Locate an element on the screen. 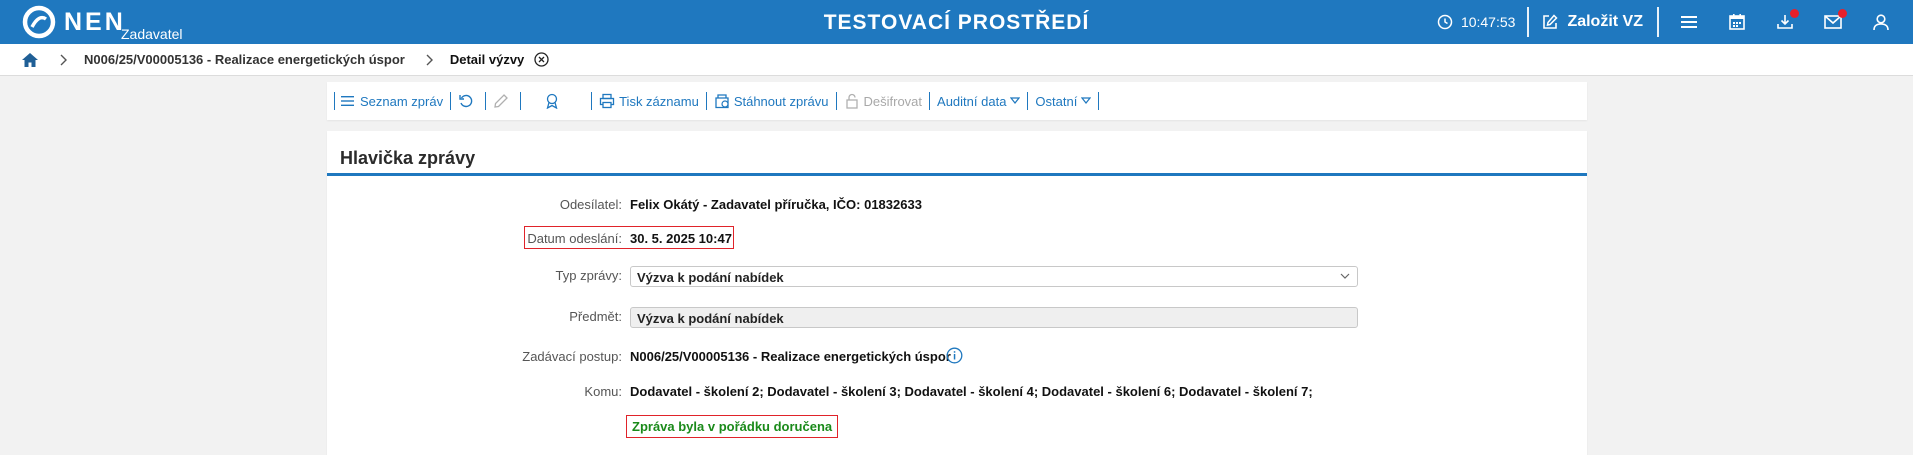  decrypt-button: Dešifrovat is located at coordinates (883, 101).